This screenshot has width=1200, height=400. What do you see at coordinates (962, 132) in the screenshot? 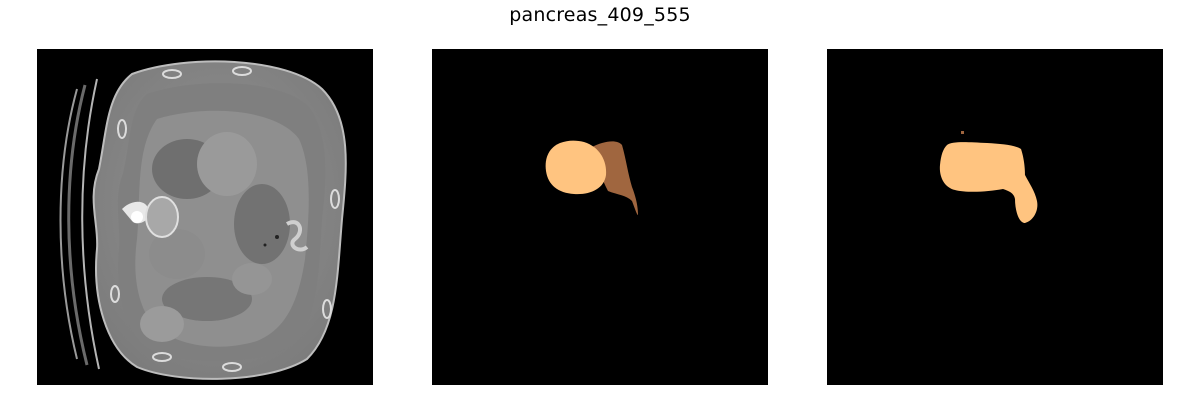
I see `pred-speck` at bounding box center [962, 132].